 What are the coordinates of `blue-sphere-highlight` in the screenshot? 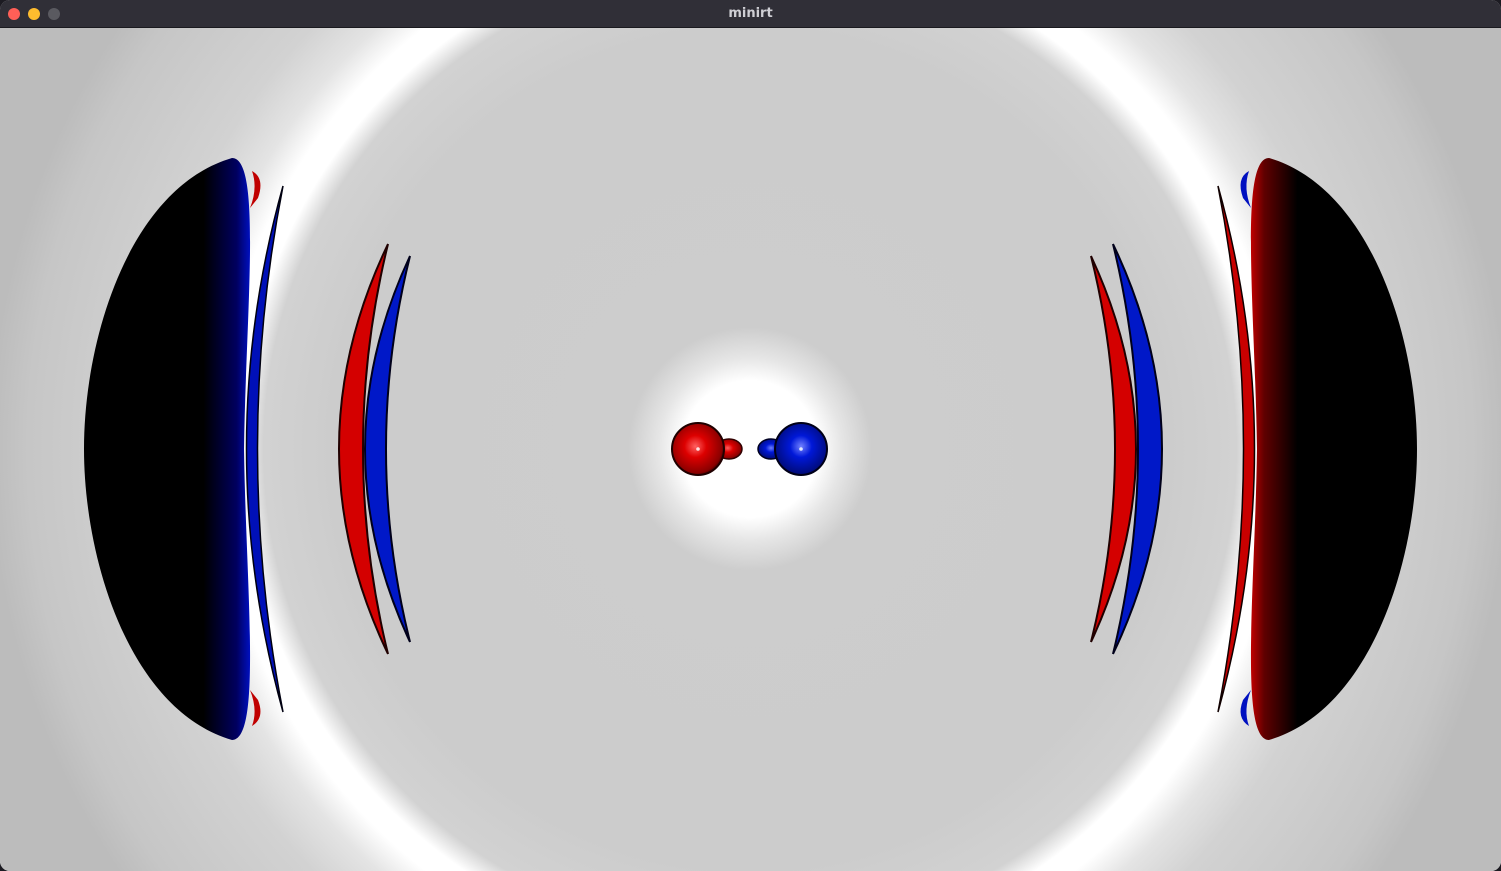 It's located at (801, 449).